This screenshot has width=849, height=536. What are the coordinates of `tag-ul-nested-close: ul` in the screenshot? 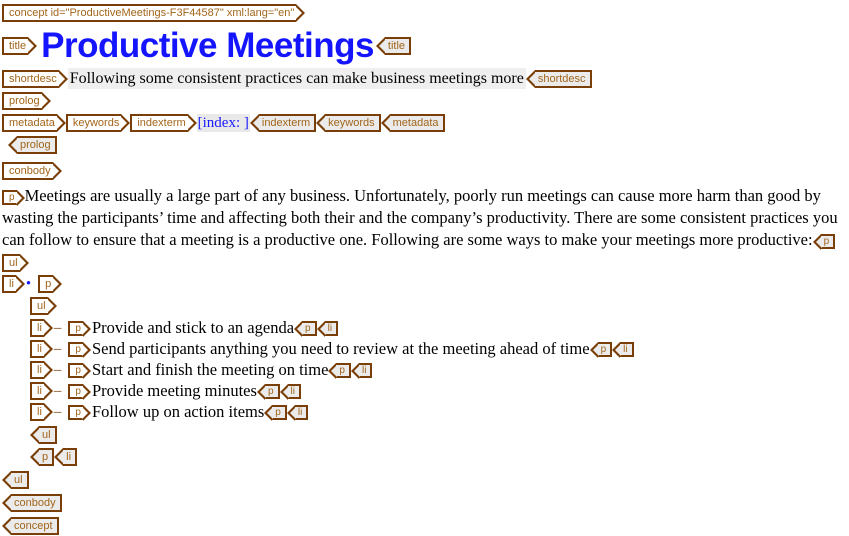 It's located at (43, 435).